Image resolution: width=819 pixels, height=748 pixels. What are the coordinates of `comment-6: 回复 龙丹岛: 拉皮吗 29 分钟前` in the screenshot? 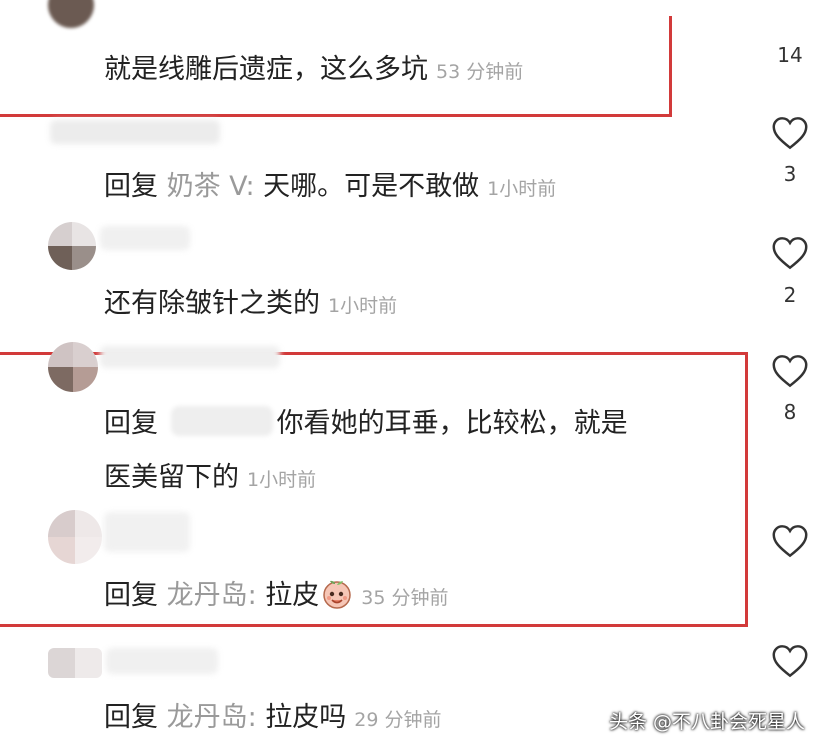 It's located at (273, 714).